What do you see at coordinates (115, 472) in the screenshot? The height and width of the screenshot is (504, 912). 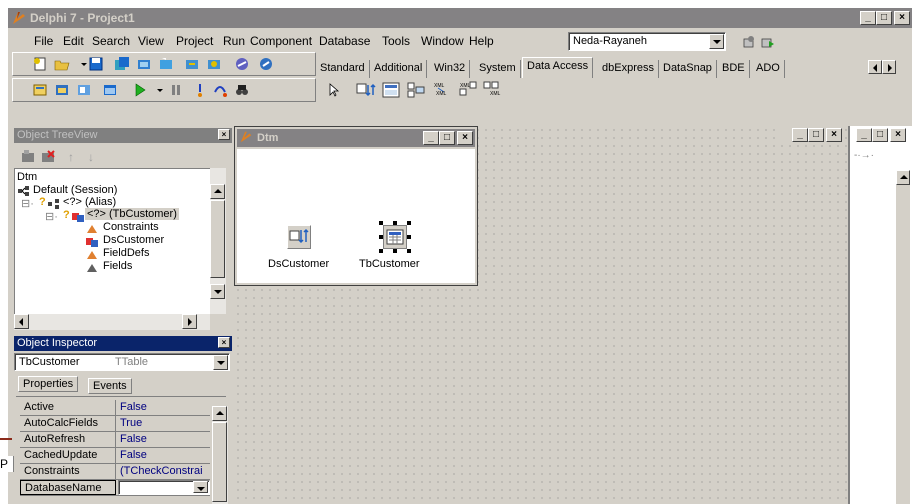 I see `property-row-constraints: Constraints (TCheckConstrai` at bounding box center [115, 472].